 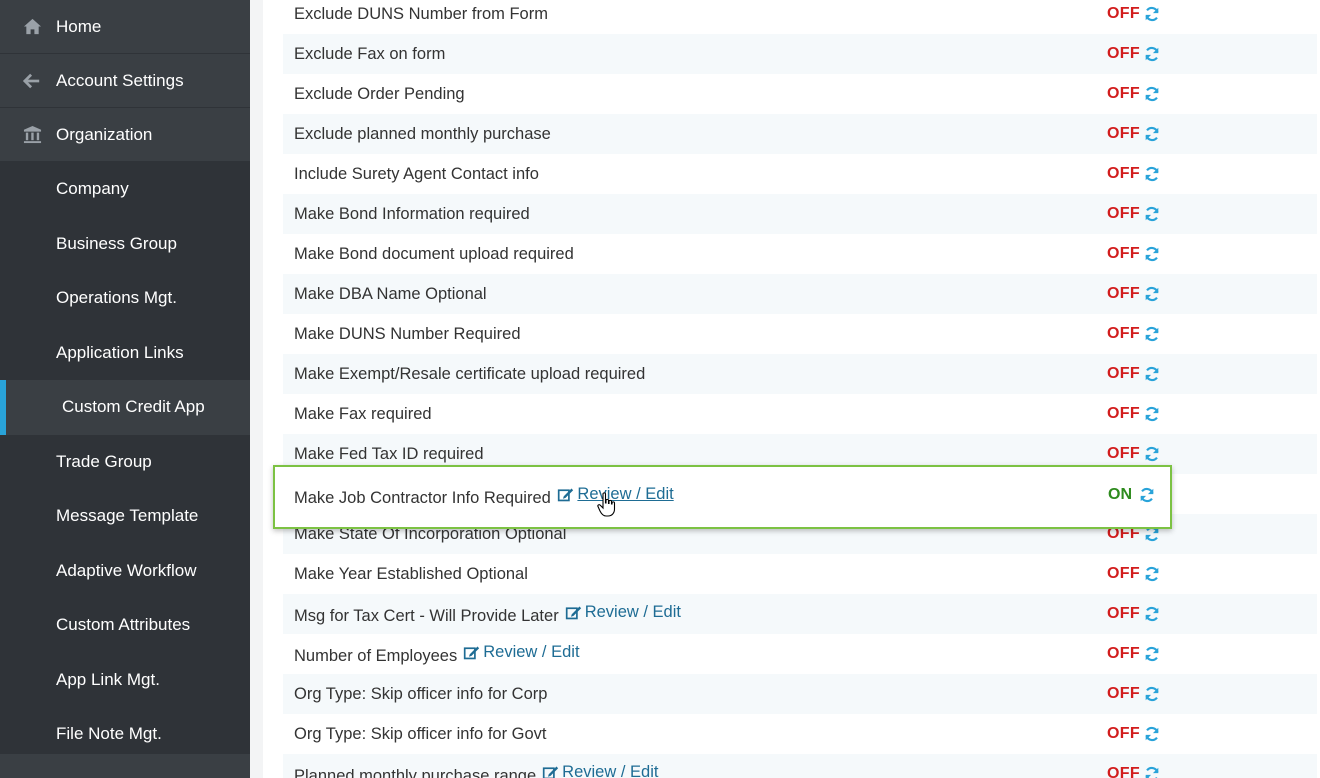 I want to click on sidebar-item-custom-attributes: Custom Attributes, so click(x=125, y=625).